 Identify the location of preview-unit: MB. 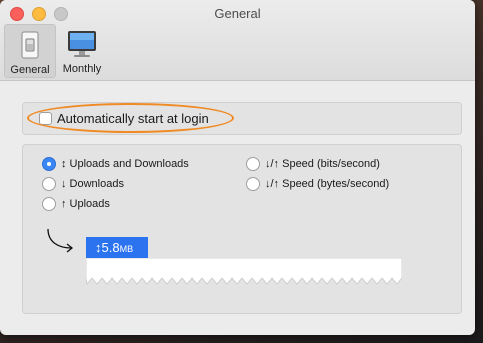
(126, 249).